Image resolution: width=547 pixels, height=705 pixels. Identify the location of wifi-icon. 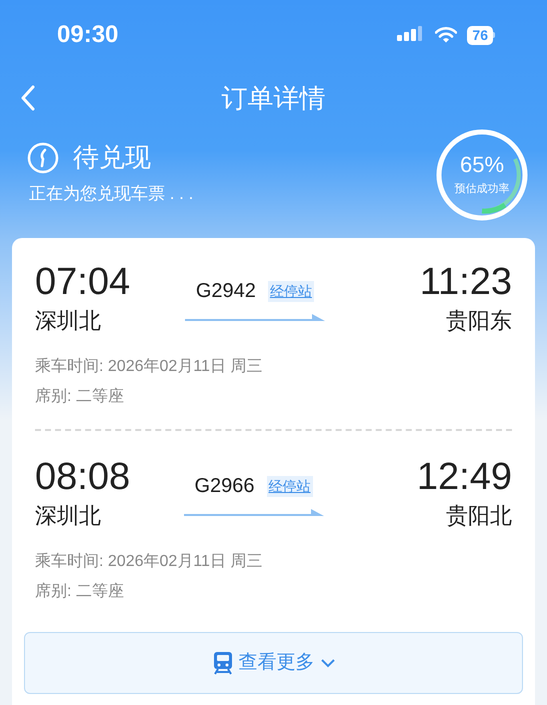
(446, 35).